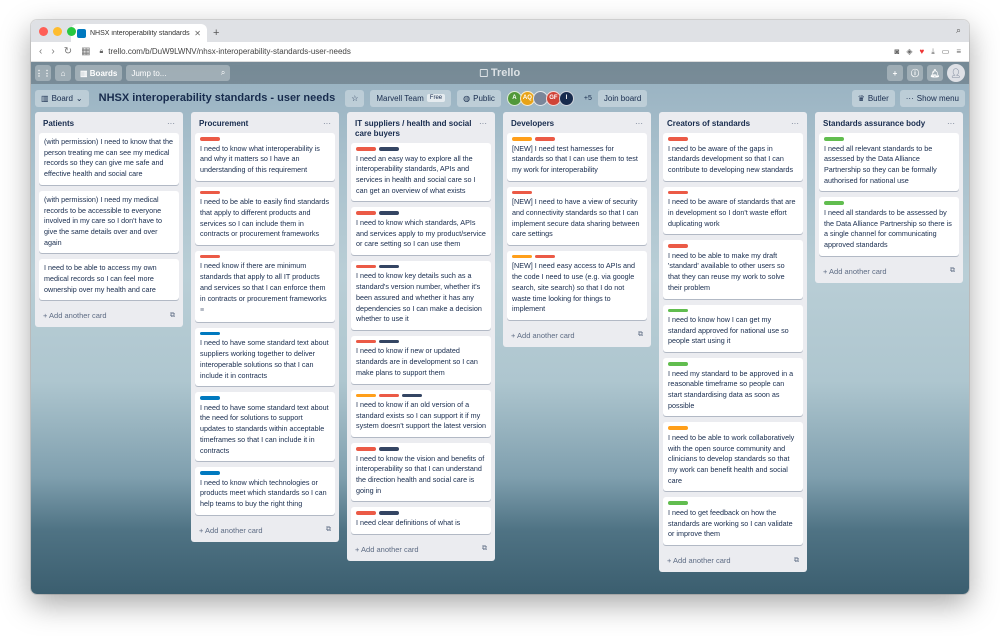 The height and width of the screenshot is (636, 1000). What do you see at coordinates (68, 51) in the screenshot?
I see `reload-icon: ↻` at bounding box center [68, 51].